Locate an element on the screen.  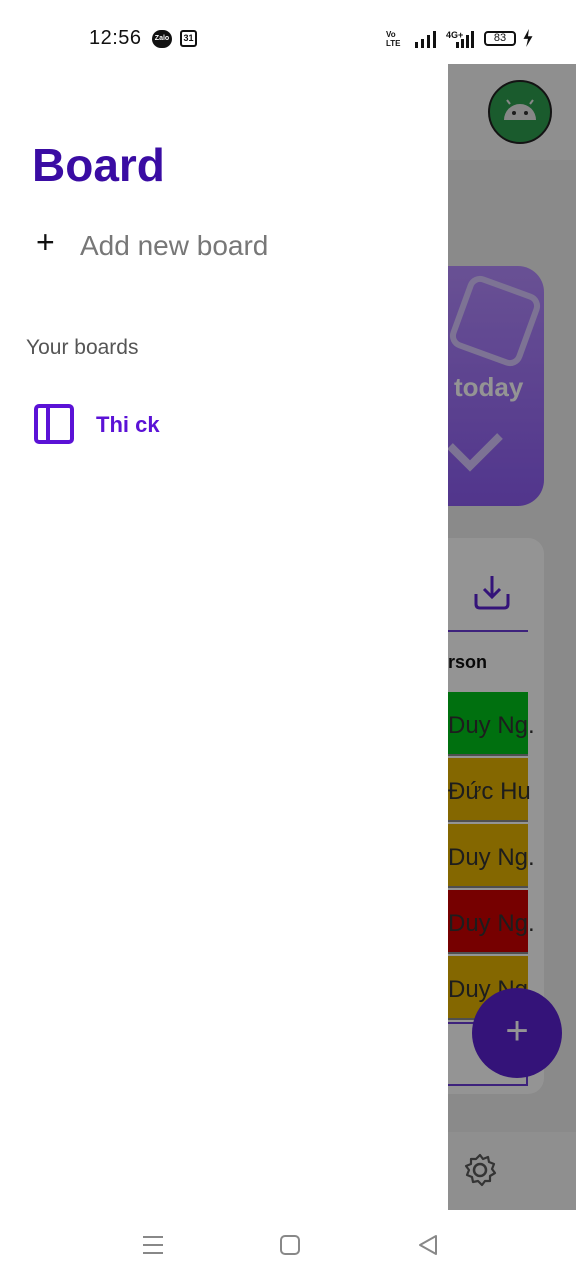
charging-icon is located at coordinates (528, 38).